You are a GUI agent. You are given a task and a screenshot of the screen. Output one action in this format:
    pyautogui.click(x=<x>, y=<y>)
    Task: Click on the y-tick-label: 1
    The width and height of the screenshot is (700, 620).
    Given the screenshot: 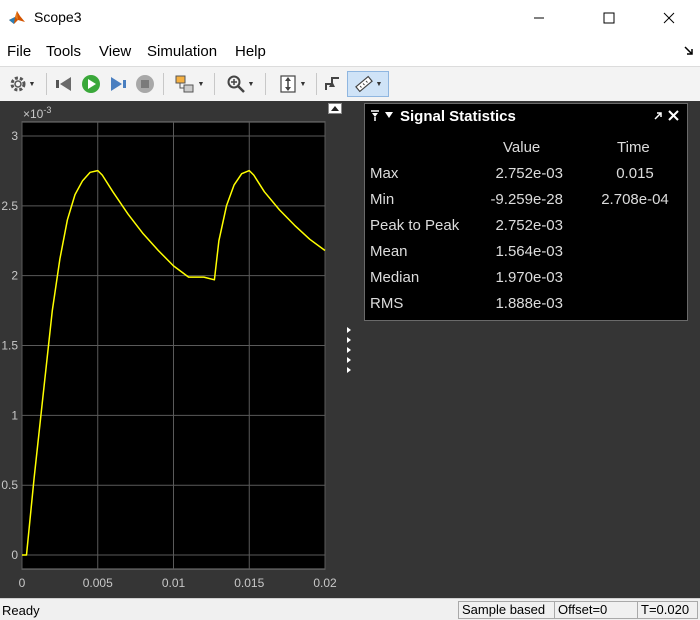 What is the action you would take?
    pyautogui.click(x=14, y=415)
    